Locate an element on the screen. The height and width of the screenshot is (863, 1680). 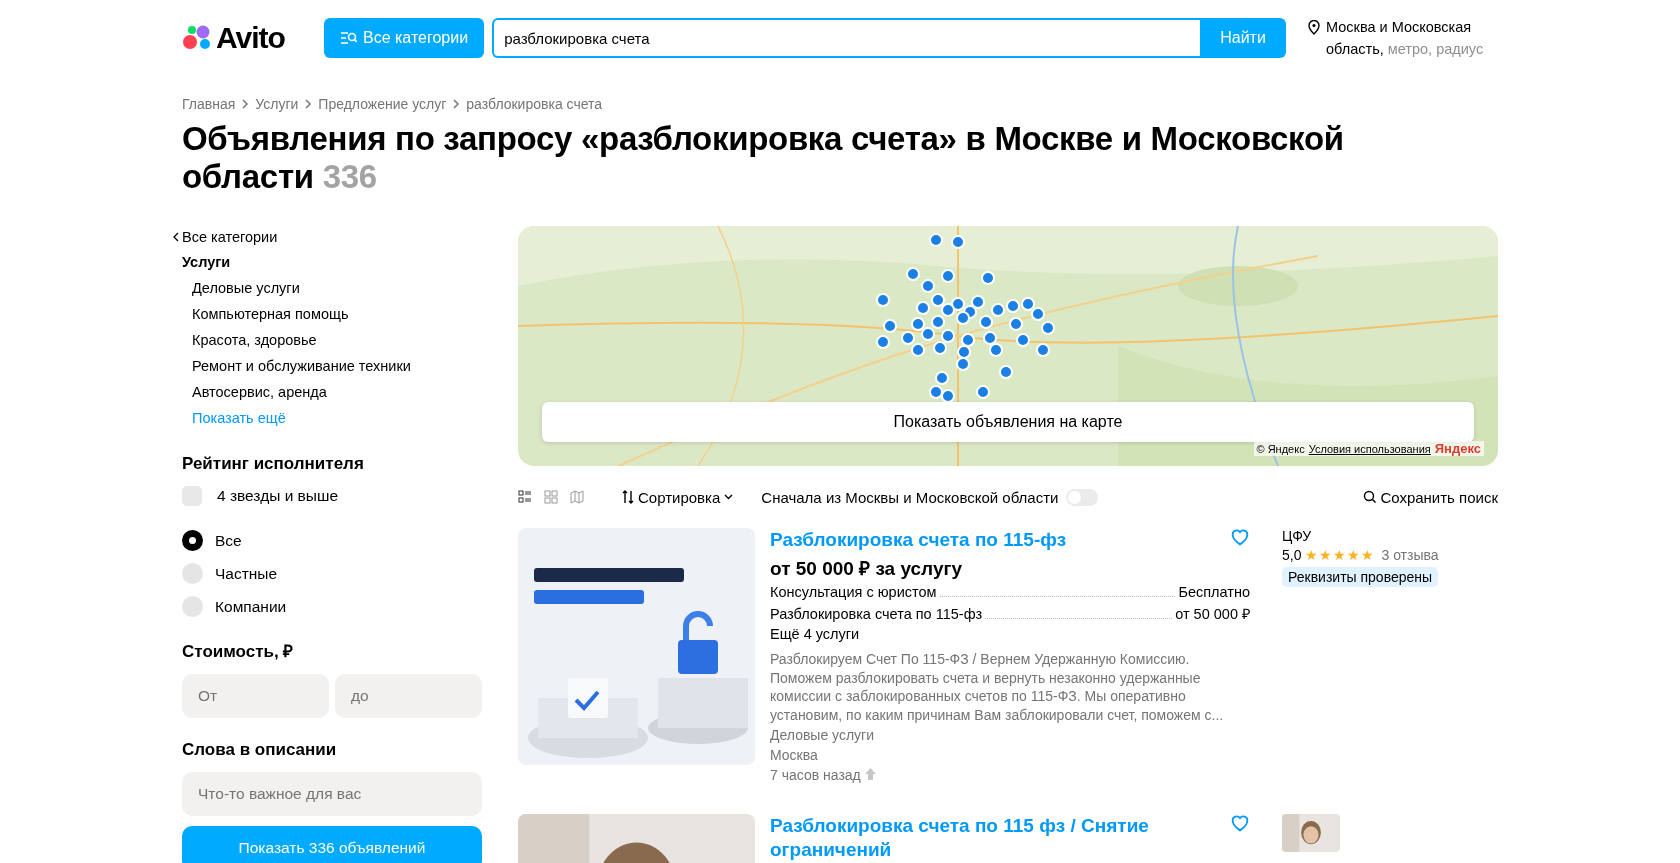
verified-badge: Реквизиты проверены is located at coordinates (1360, 577).